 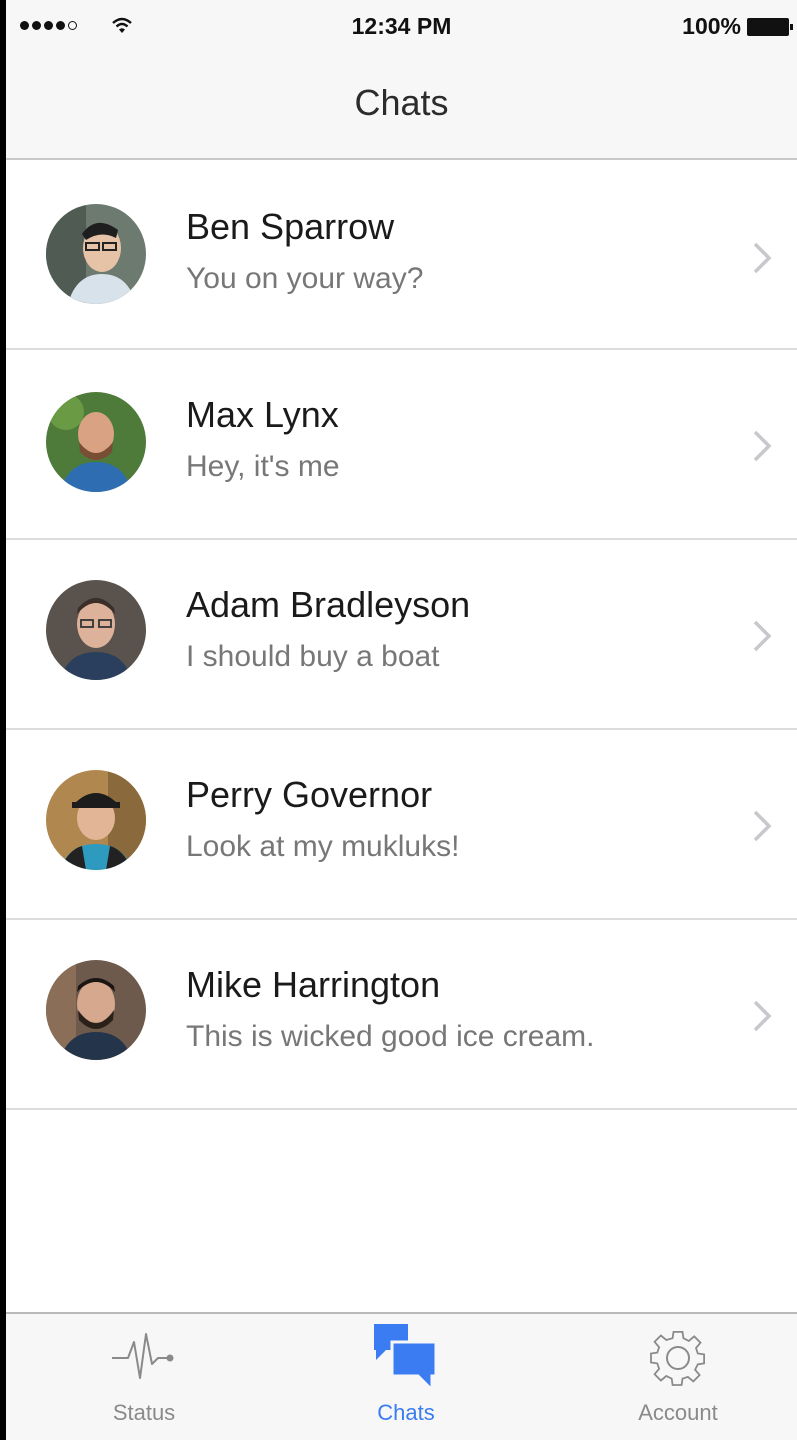 What do you see at coordinates (323, 846) in the screenshot?
I see `chat-last-message: Look at my mukluks!` at bounding box center [323, 846].